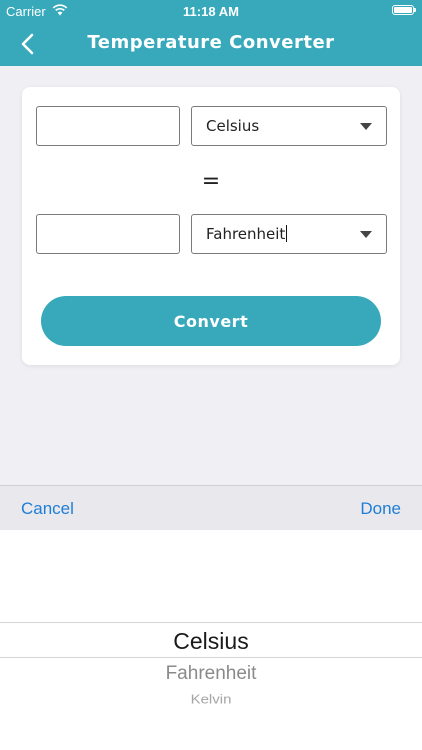 This screenshot has width=422, height=750. What do you see at coordinates (404, 10) in the screenshot?
I see `battery-icon` at bounding box center [404, 10].